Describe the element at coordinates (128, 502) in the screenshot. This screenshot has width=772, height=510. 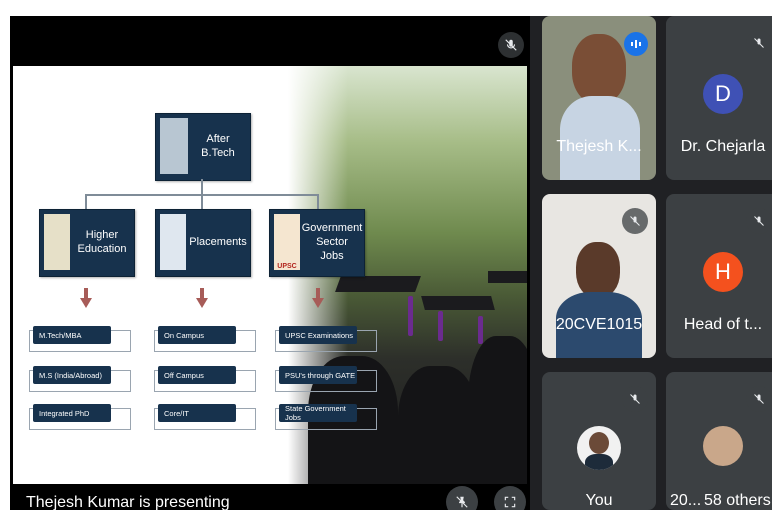
I see `presenter-caption: Thejesh Kumar is presenting` at that location.